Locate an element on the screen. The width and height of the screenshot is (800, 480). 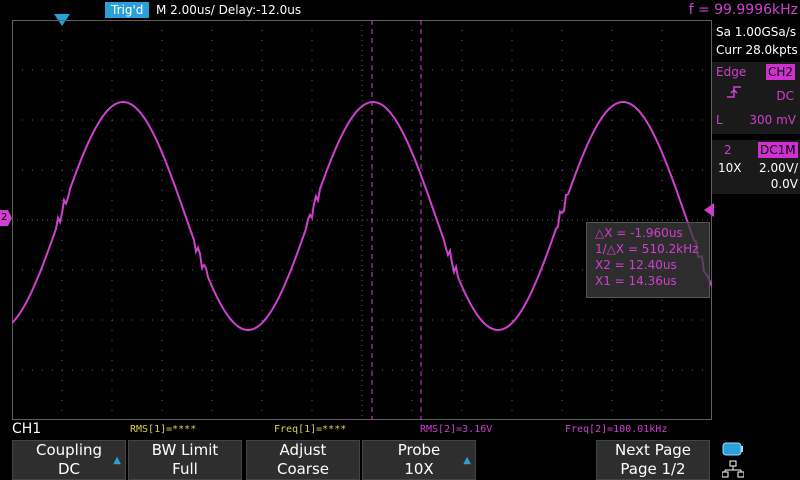
softkey-next-page-title: Next Page is located at coordinates (653, 450).